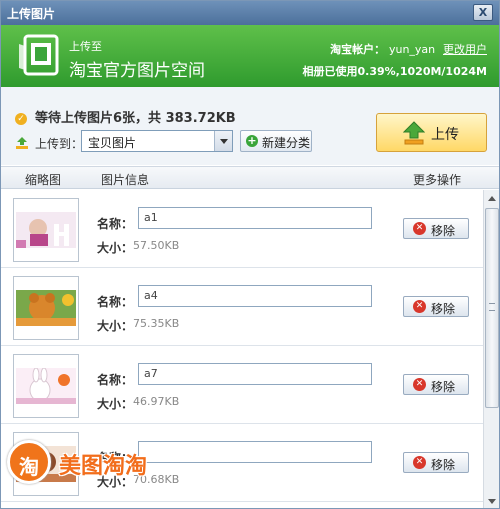 This screenshot has height=509, width=500. What do you see at coordinates (255, 374) in the screenshot?
I see `name-input: a7` at bounding box center [255, 374].